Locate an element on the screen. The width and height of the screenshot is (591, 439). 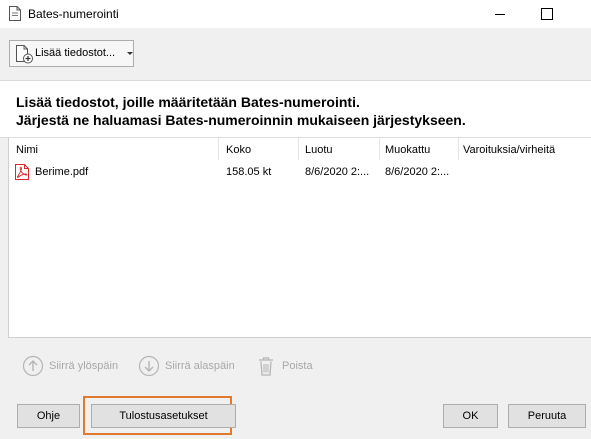
column-header-size: Koko is located at coordinates (238, 150).